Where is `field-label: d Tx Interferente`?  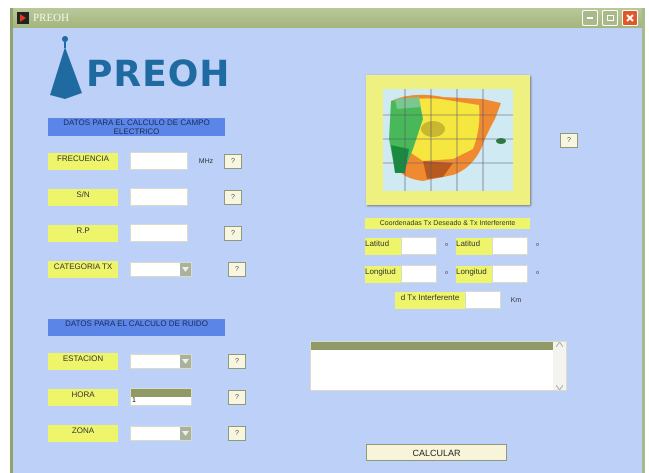
field-label: d Tx Interferente is located at coordinates (430, 300).